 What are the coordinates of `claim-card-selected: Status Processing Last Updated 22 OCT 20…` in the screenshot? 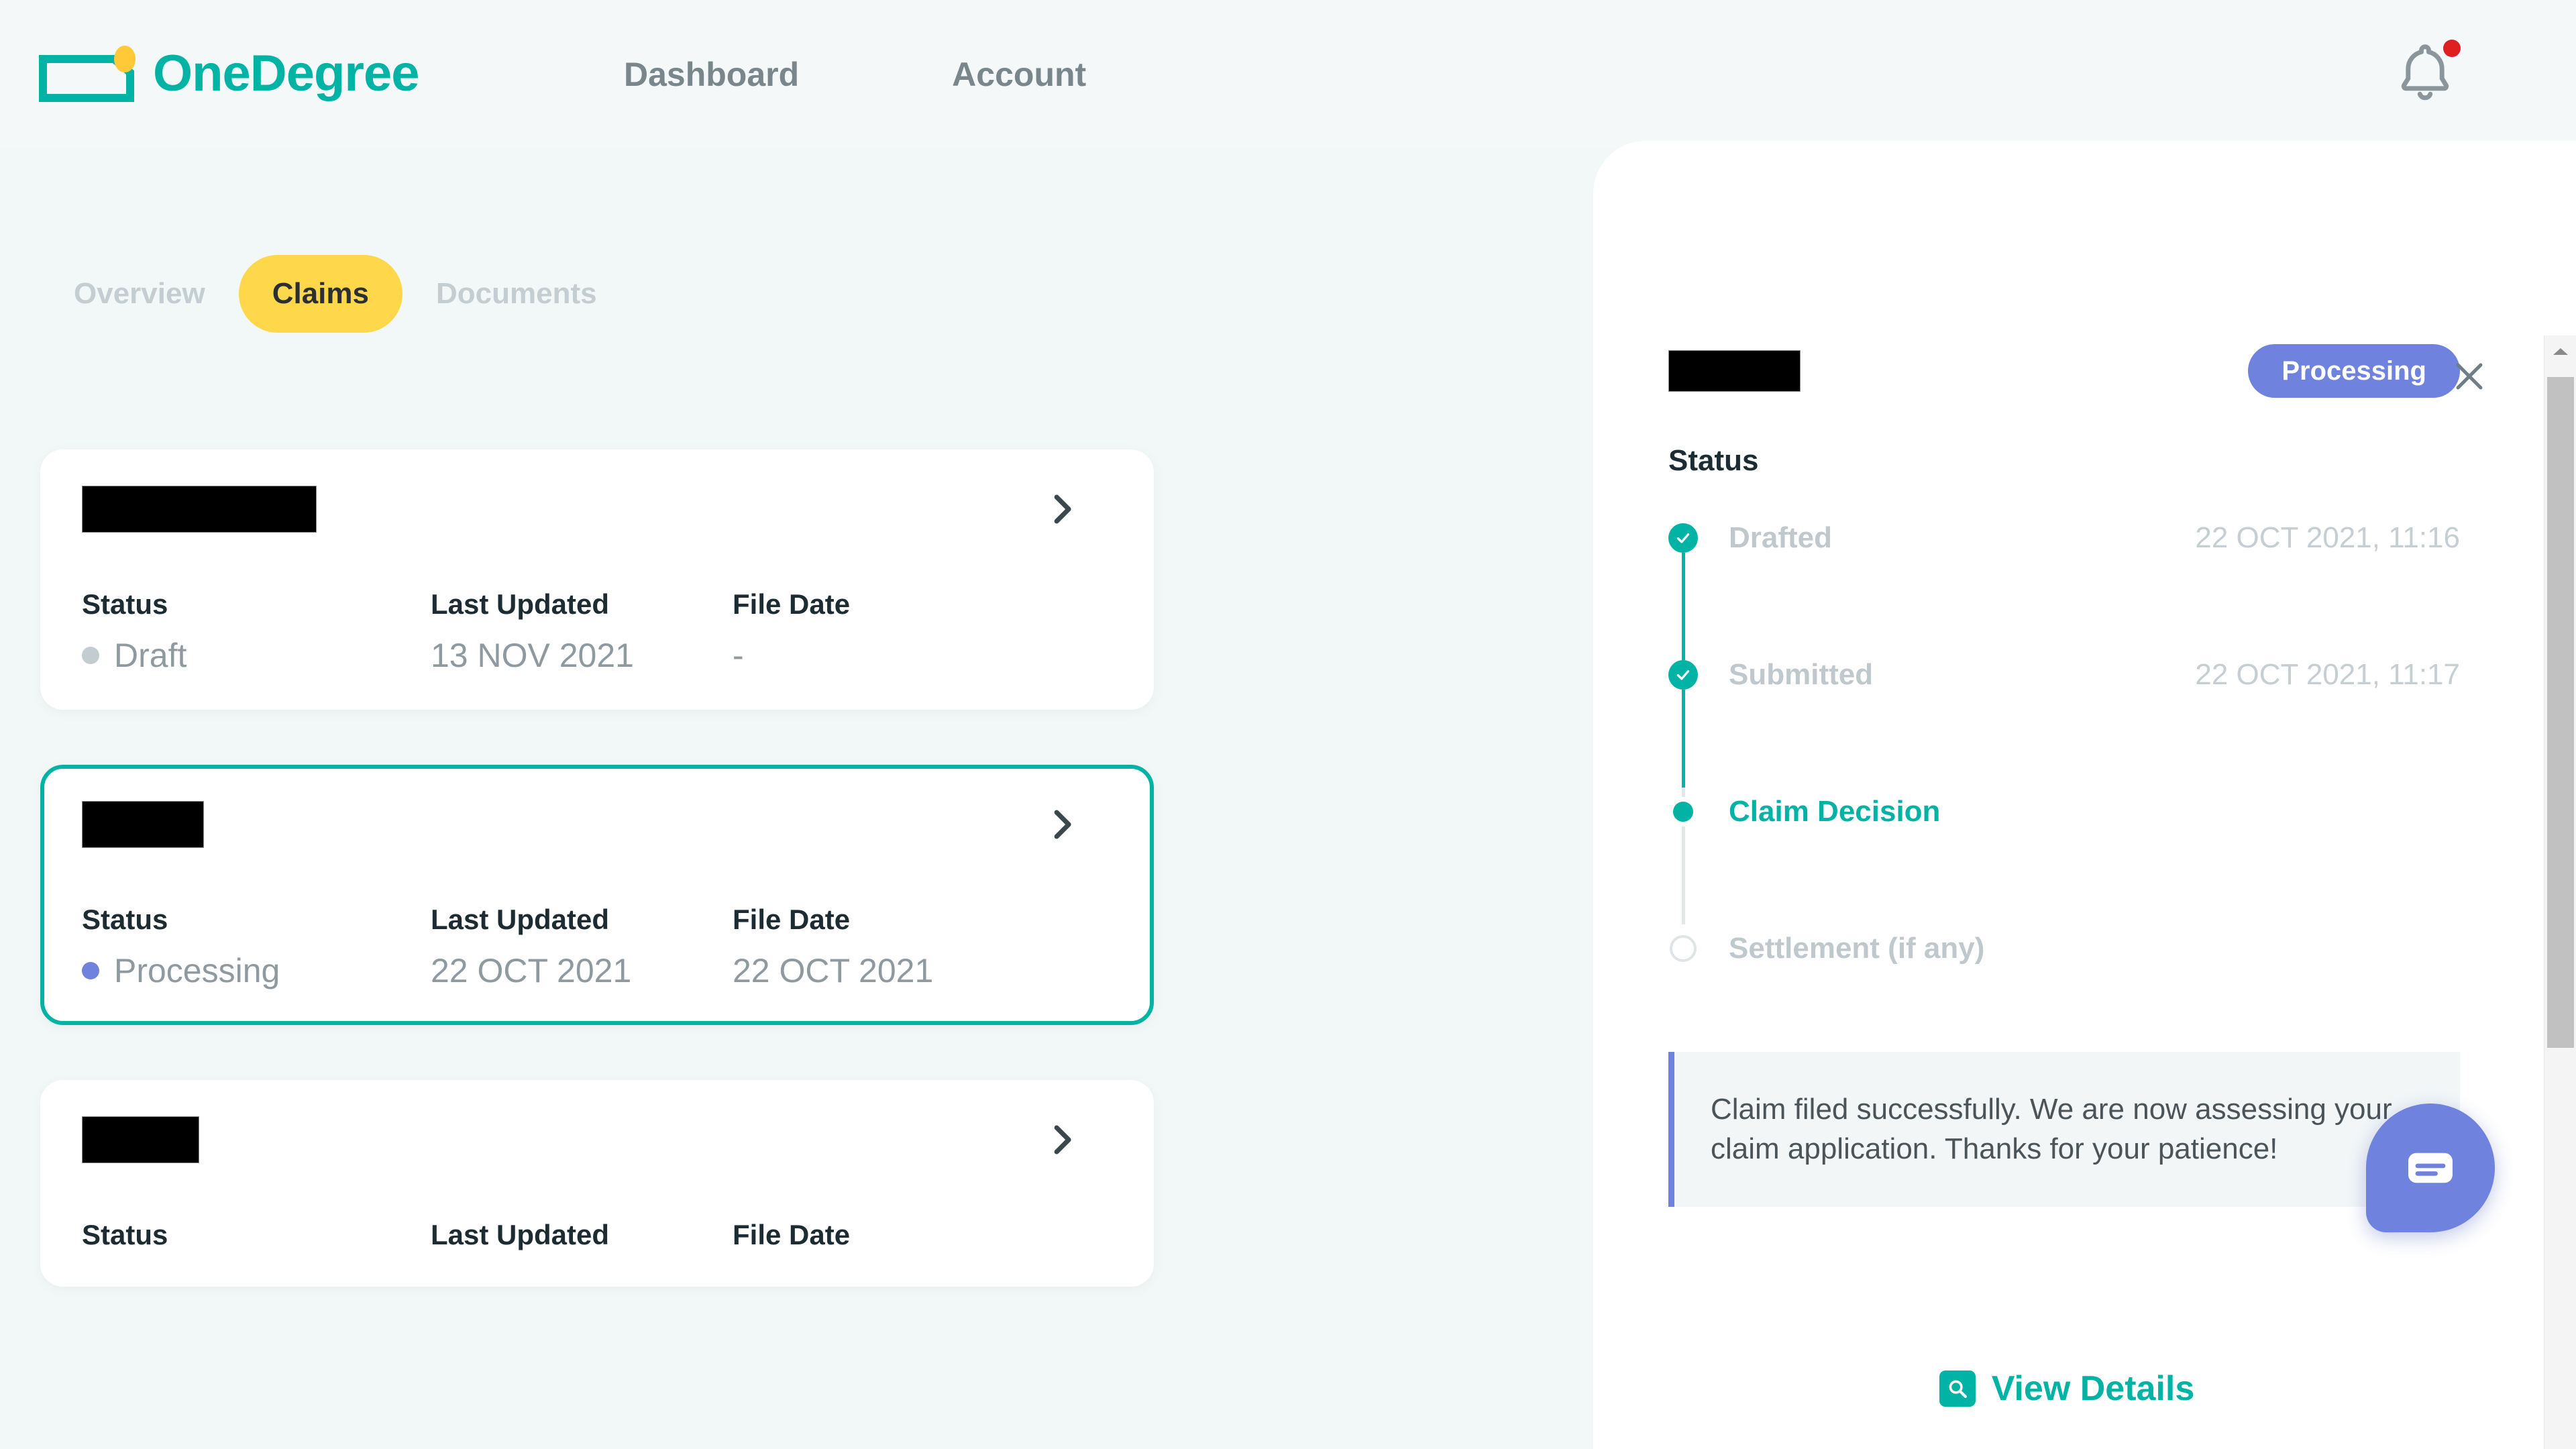 It's located at (597, 895).